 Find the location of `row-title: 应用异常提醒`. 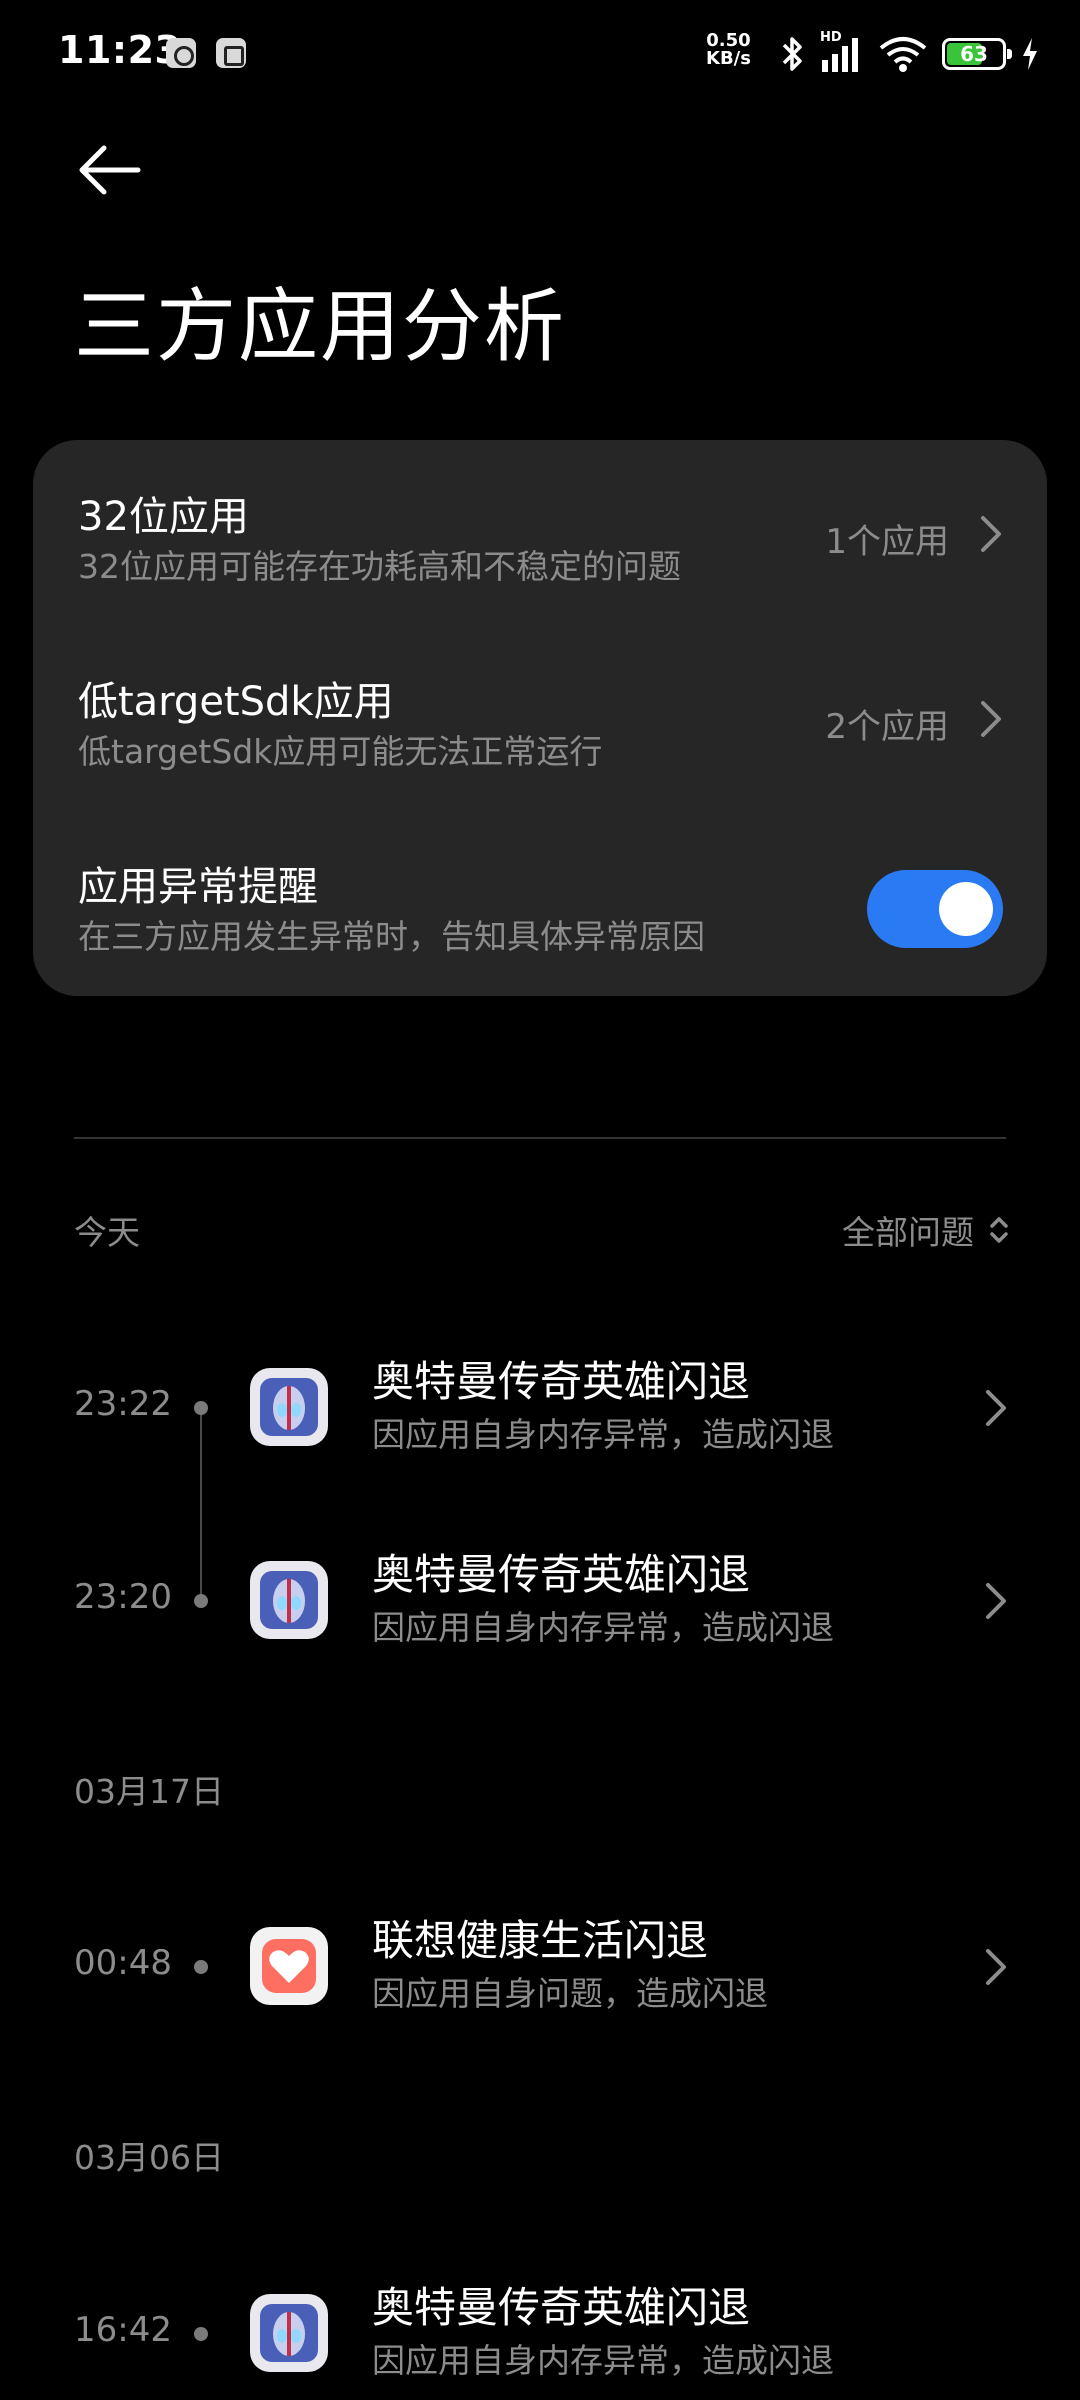

row-title: 应用异常提醒 is located at coordinates (198, 887).